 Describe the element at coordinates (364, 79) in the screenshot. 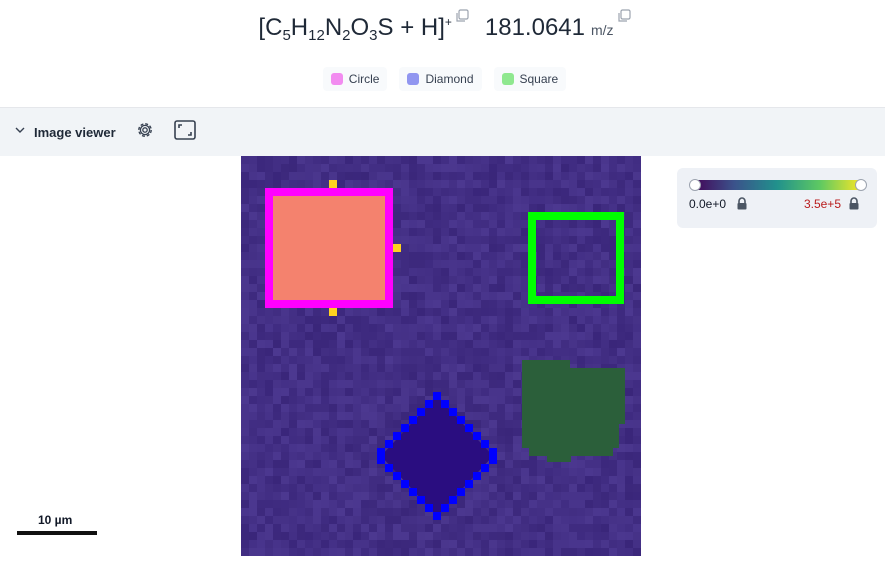

I see `legend-label-circle: Circle` at that location.